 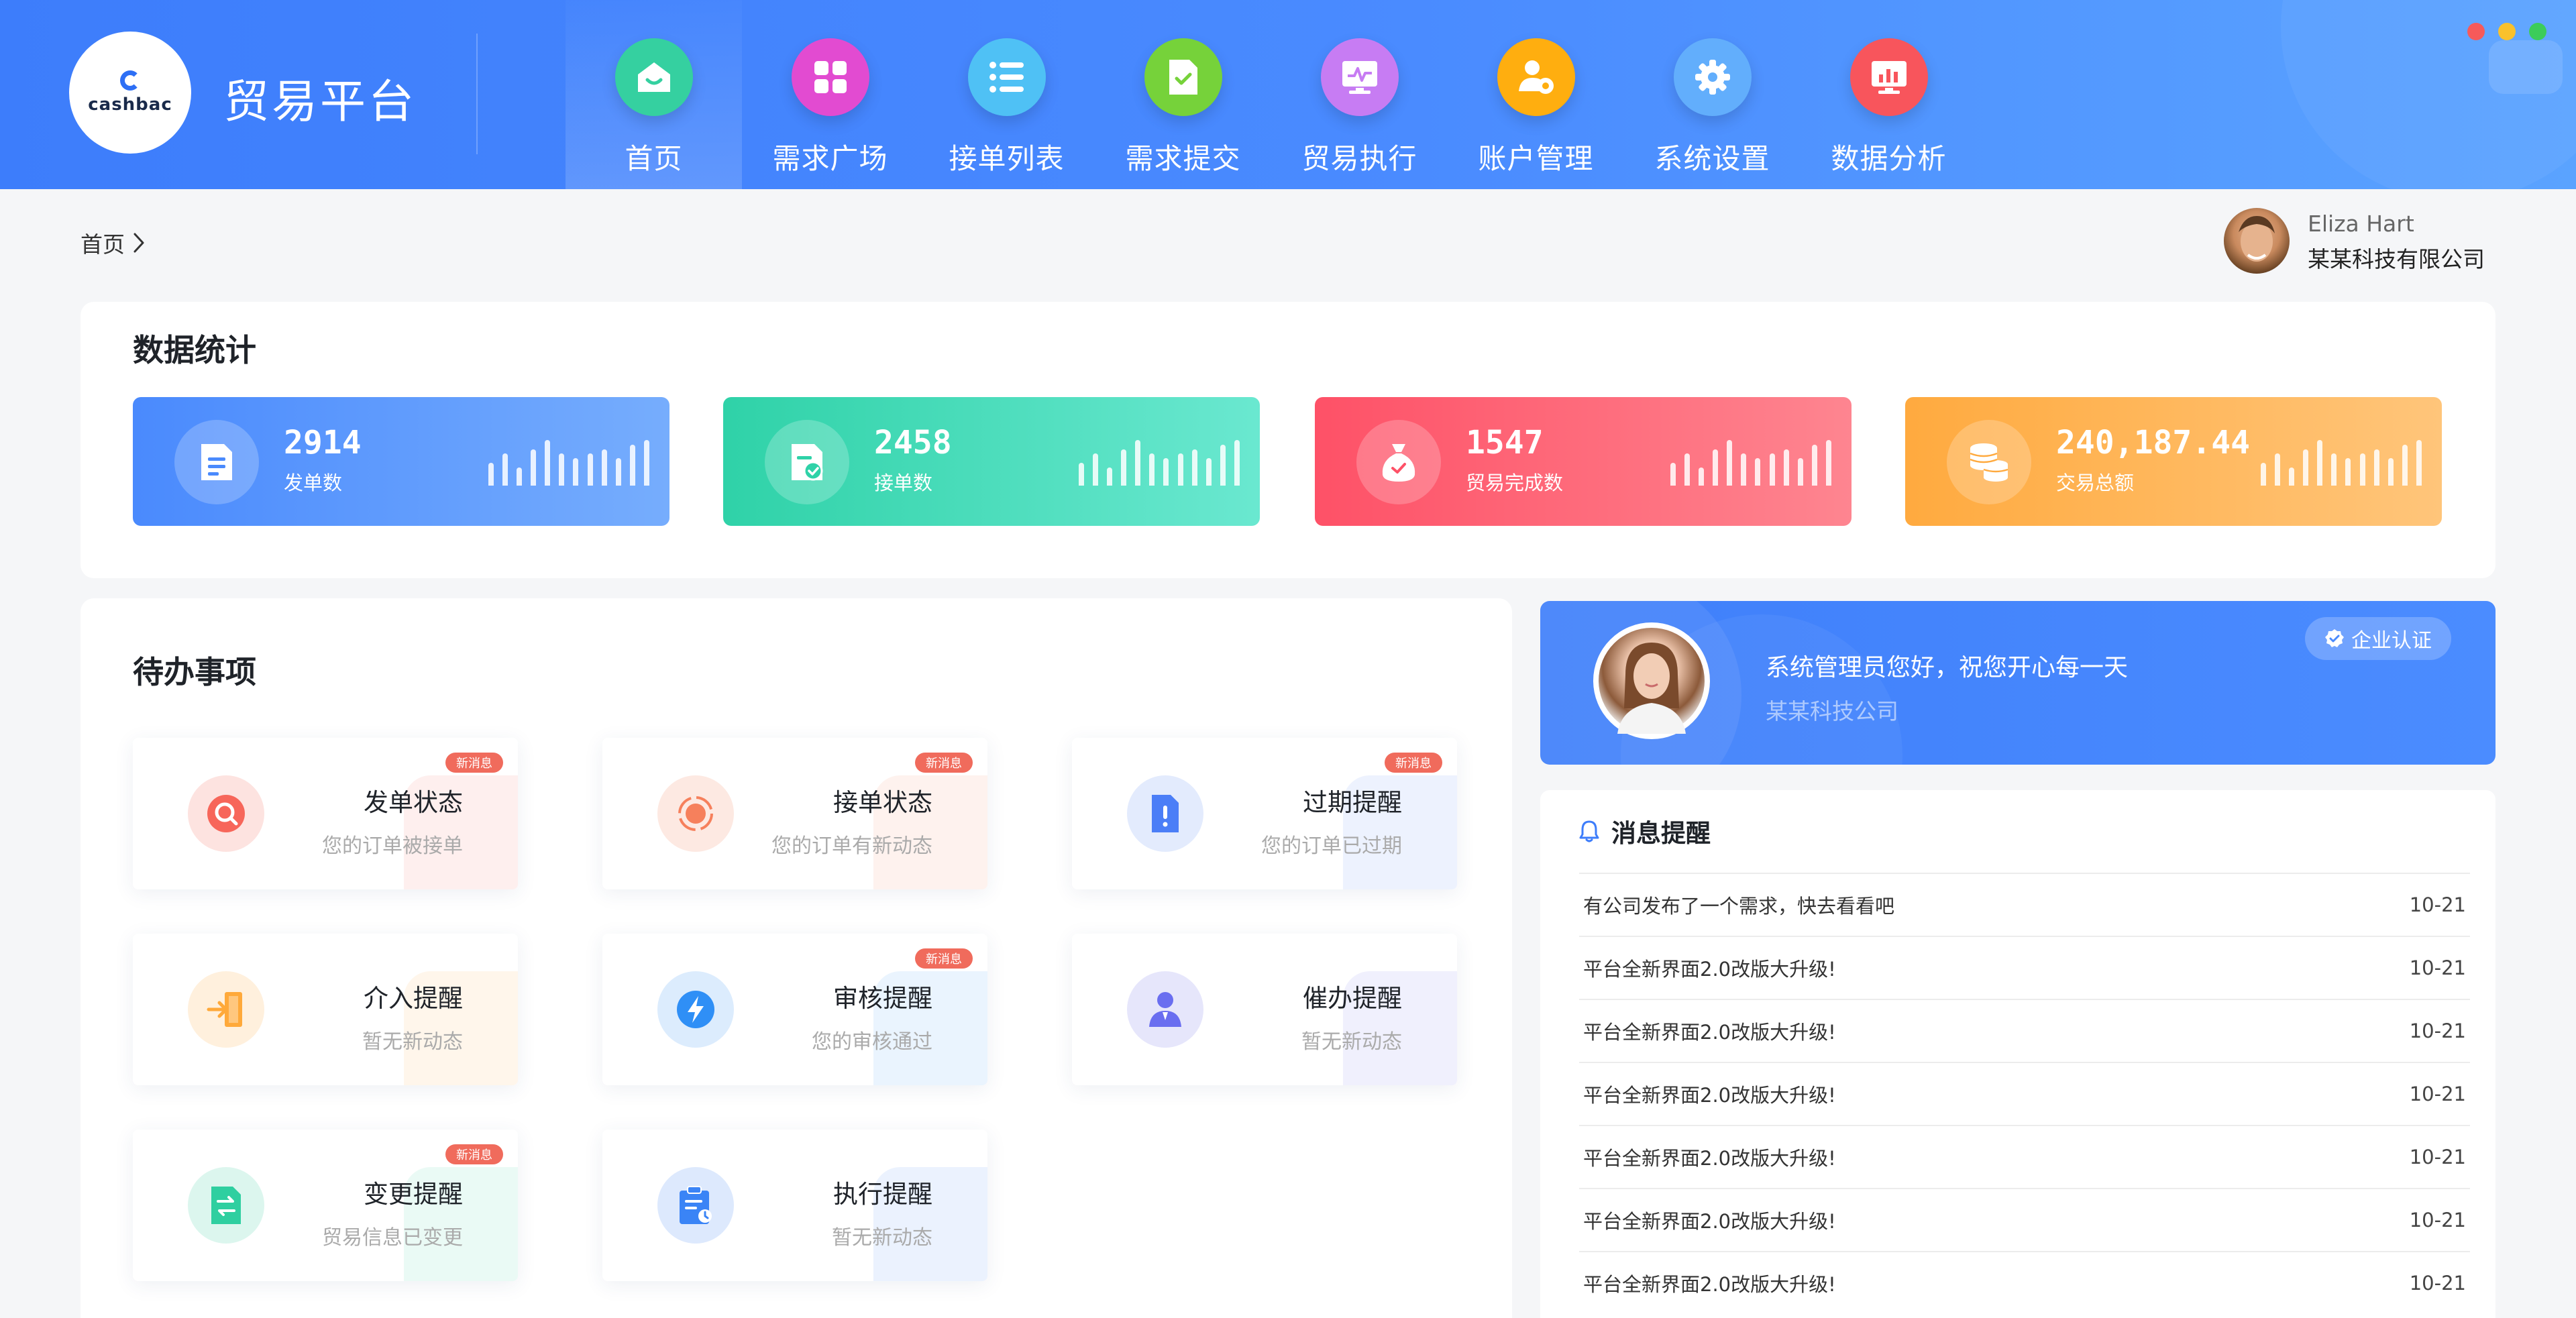 I want to click on welcome-card: 系统管理员您好，祝您开心每一天 某某科技公司 企业认证, so click(x=2018, y=683).